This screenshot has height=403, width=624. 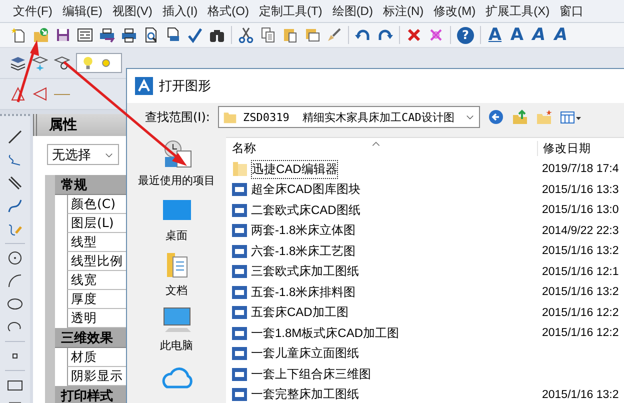 I want to click on file-name: 一套完整床加工图纸, so click(x=305, y=394).